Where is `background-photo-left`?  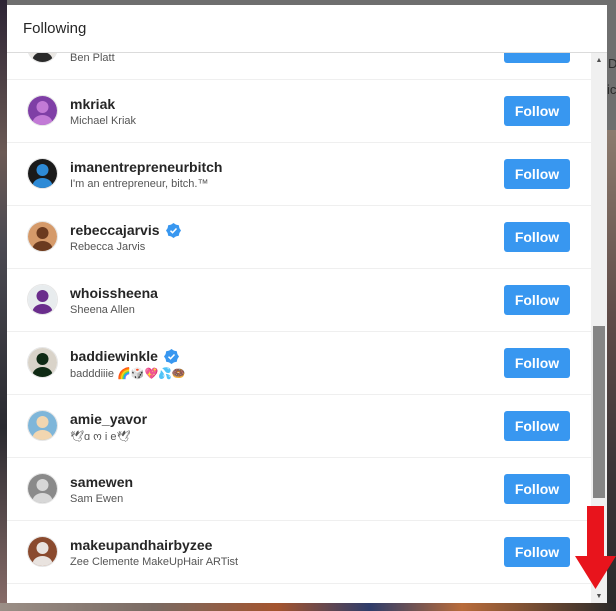 background-photo-left is located at coordinates (3, 305).